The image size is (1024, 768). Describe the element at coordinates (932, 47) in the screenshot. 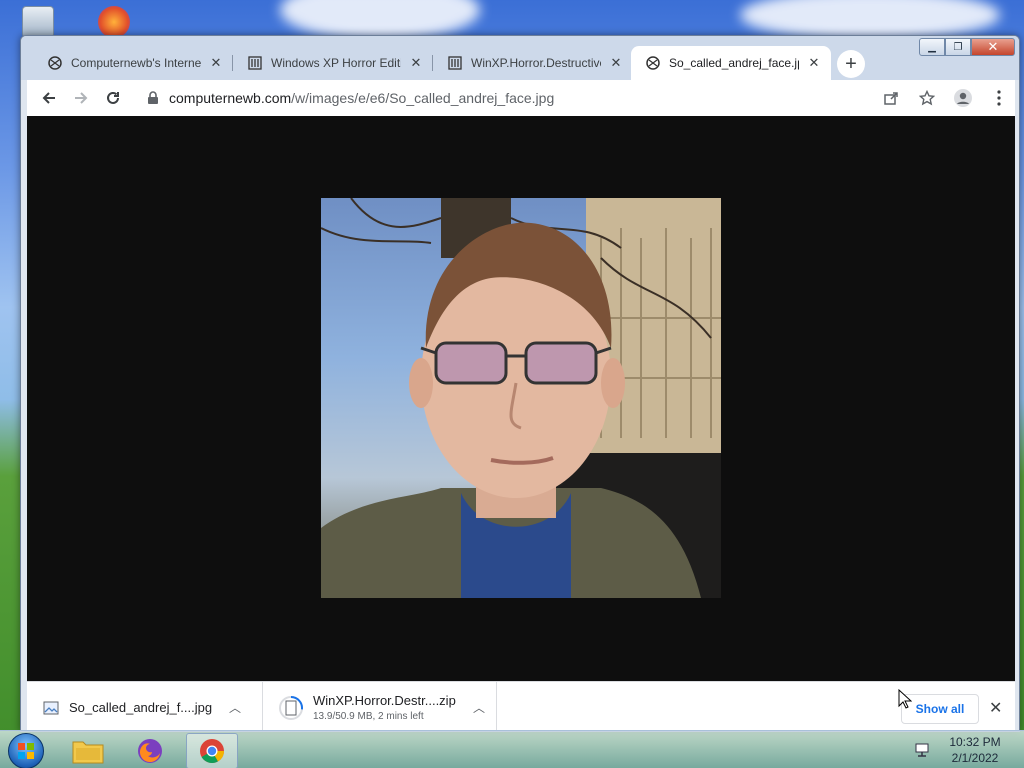

I see `minimize-button: ▁` at that location.